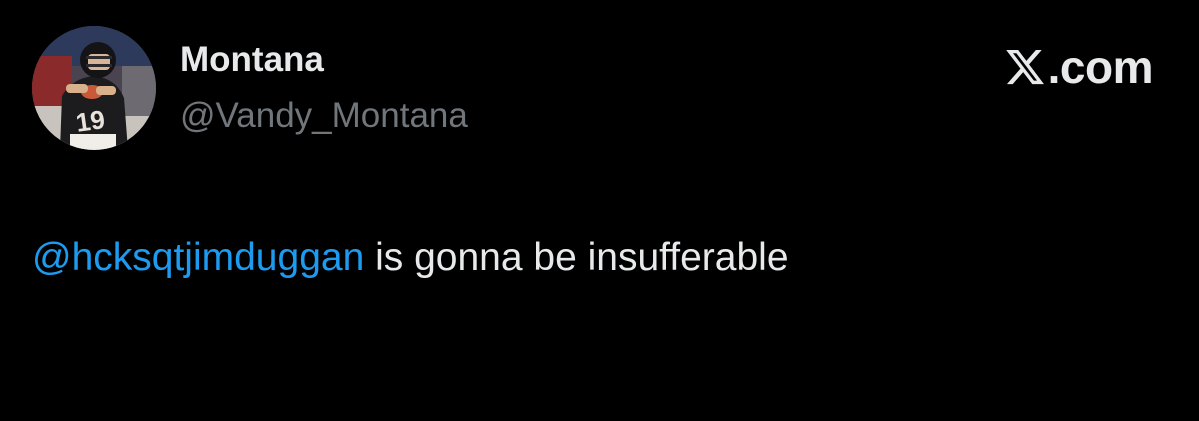  Describe the element at coordinates (90, 121) in the screenshot. I see `svg-text: 19` at that location.